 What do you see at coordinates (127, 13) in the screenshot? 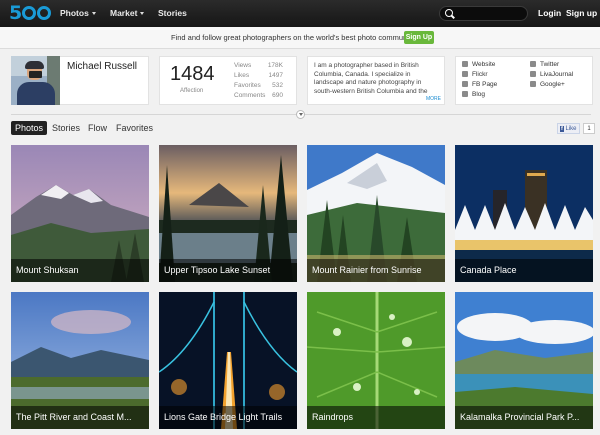
I see `nav-market: Market` at bounding box center [127, 13].